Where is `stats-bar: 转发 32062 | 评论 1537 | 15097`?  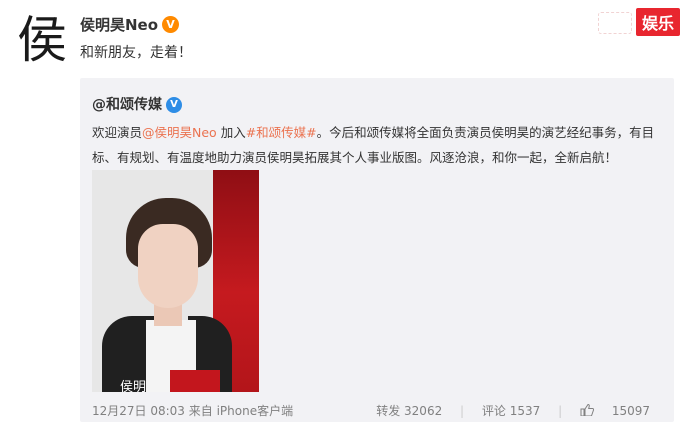 stats-bar: 转发 32062 | 评论 1537 | 15097 is located at coordinates (506, 410).